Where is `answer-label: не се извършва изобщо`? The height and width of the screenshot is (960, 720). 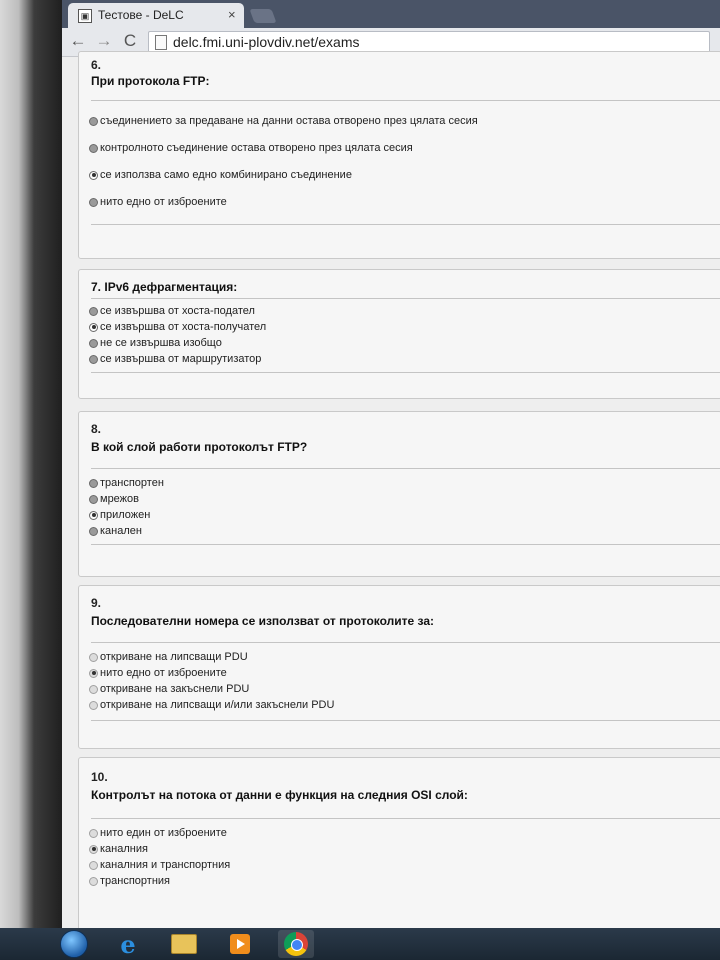
answer-label: не се извършва изобщо is located at coordinates (161, 343).